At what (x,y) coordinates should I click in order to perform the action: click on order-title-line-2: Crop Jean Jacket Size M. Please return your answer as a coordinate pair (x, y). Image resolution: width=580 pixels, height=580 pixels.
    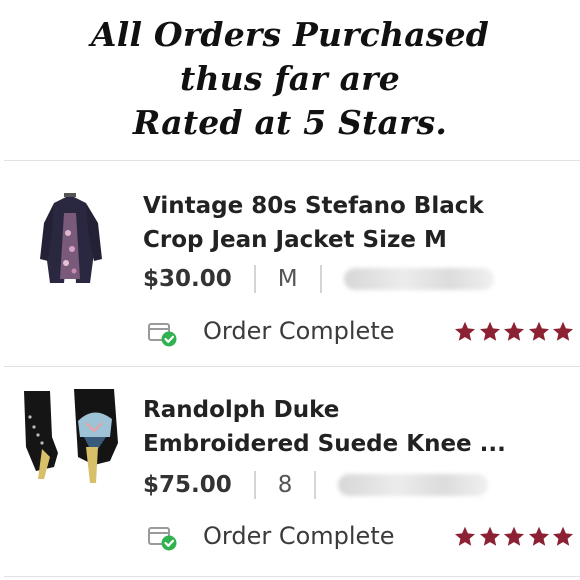
    Looking at the image, I should click on (353, 240).